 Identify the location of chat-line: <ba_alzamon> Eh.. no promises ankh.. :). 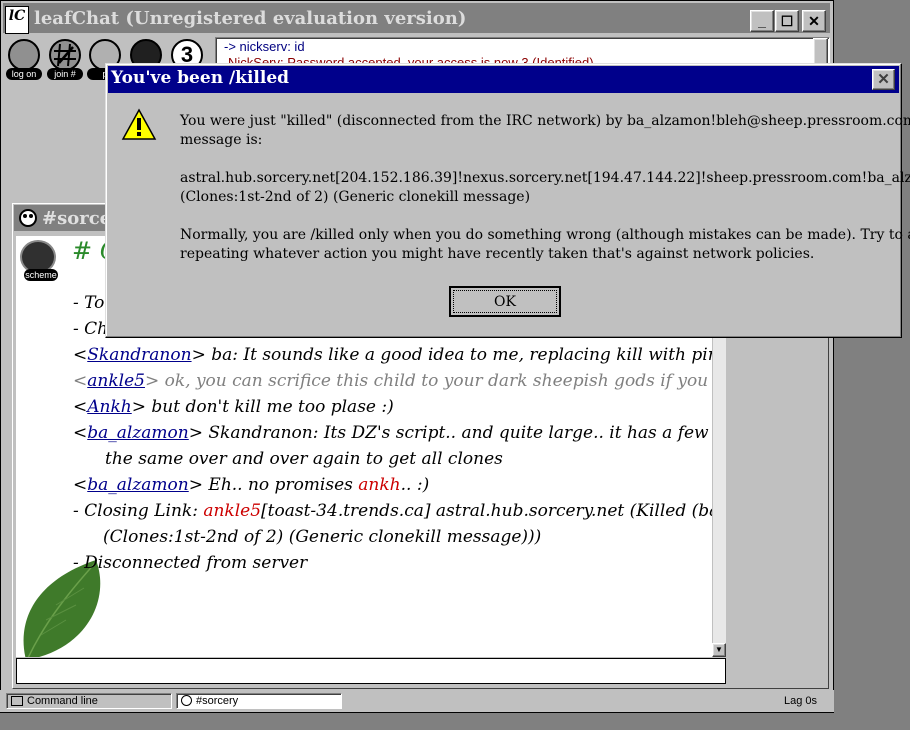
(251, 485).